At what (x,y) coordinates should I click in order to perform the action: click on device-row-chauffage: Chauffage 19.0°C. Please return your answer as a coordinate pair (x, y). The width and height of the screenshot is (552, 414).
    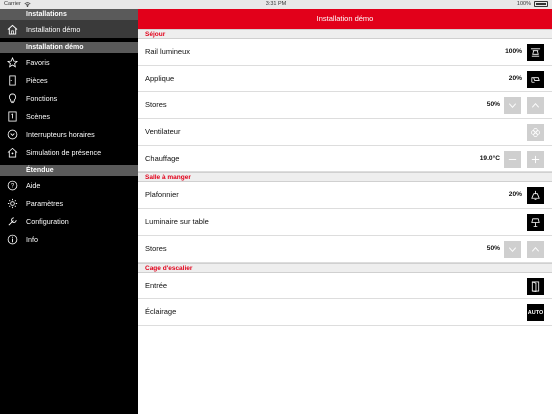
    Looking at the image, I should click on (345, 159).